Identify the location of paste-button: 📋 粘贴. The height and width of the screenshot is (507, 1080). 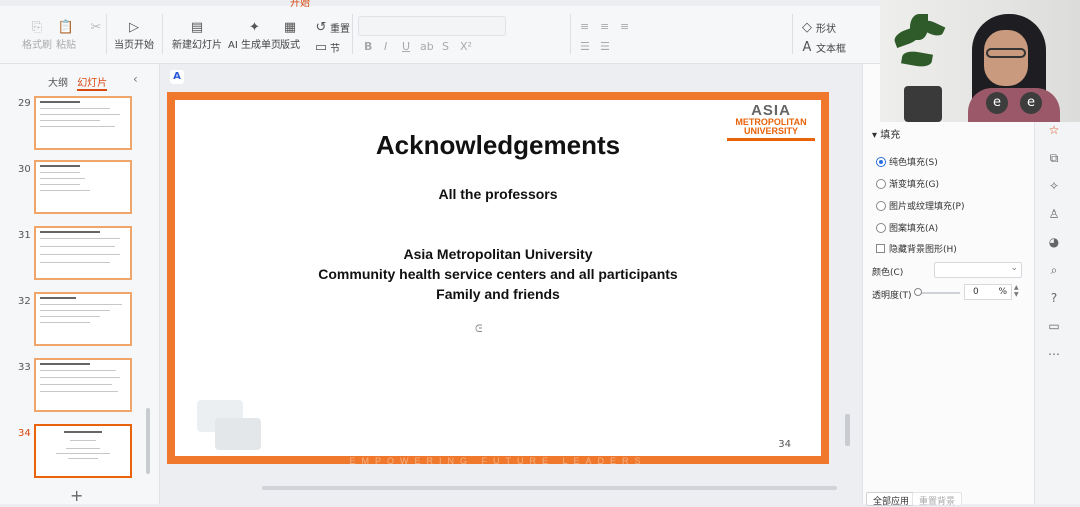
(66, 35).